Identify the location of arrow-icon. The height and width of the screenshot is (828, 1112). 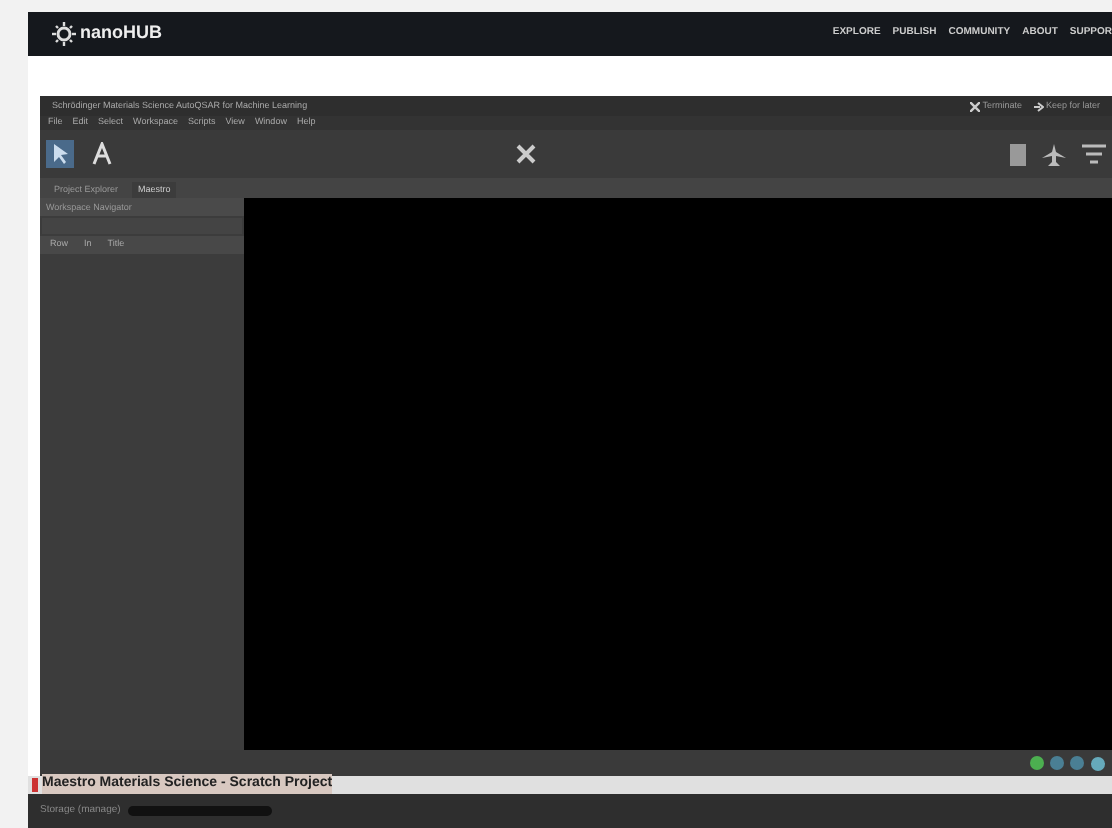
(1038, 106).